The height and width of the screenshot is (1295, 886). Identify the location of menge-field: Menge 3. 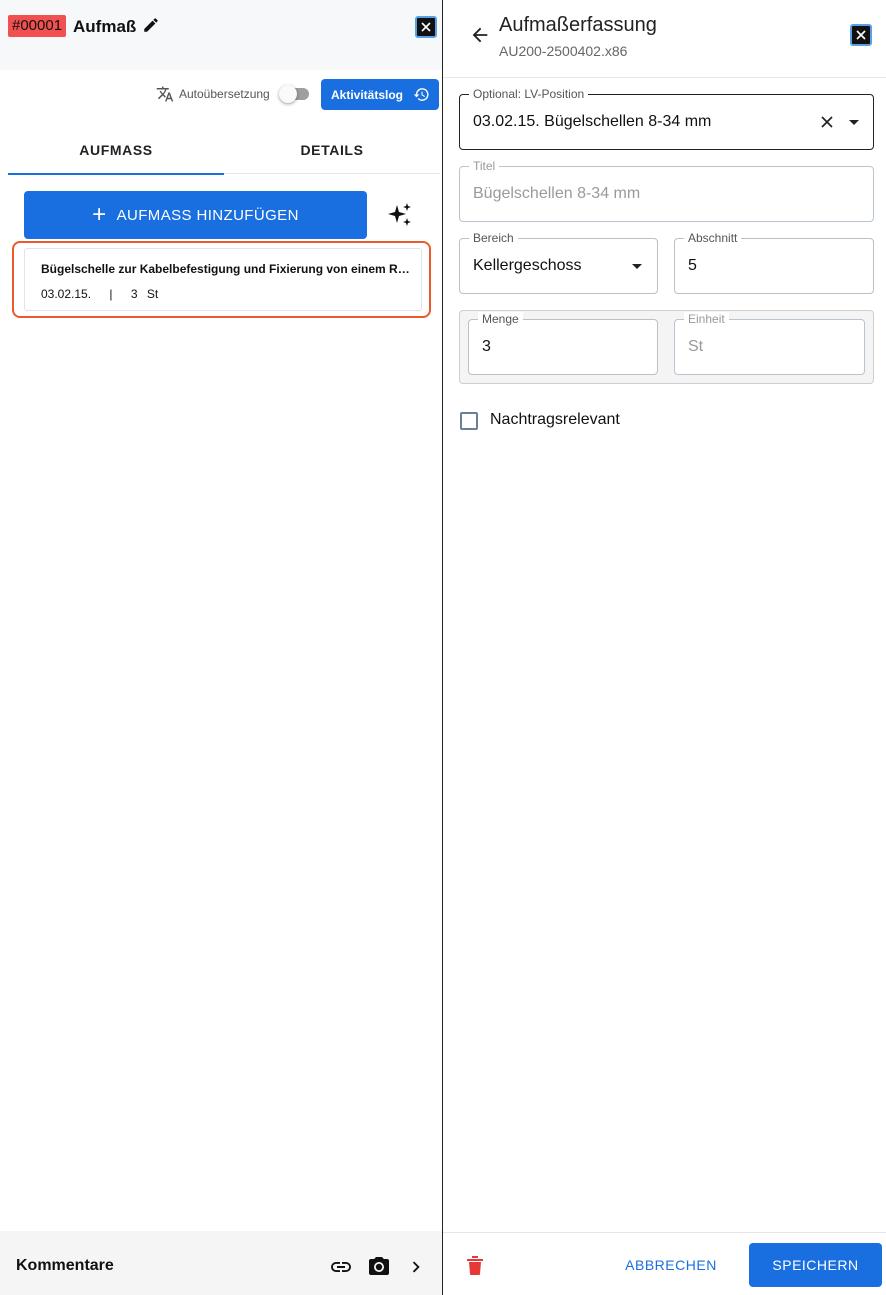
(563, 343).